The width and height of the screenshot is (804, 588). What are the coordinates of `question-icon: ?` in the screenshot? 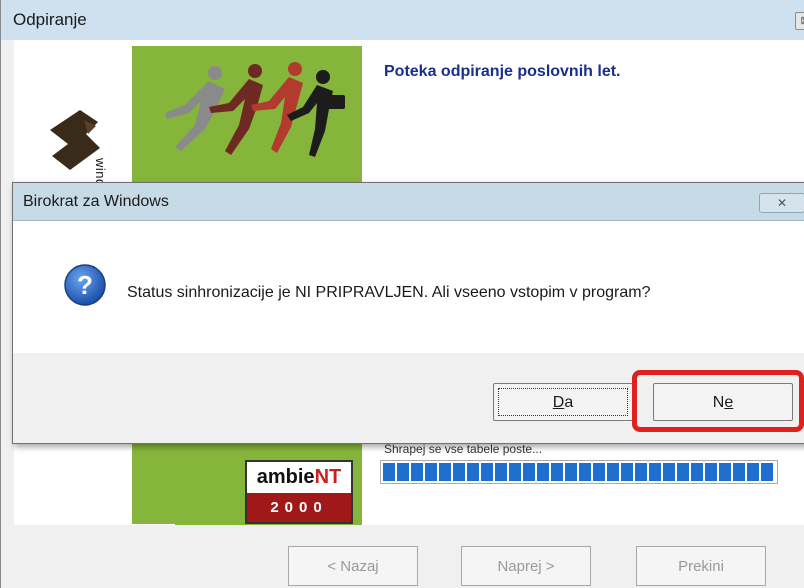 It's located at (85, 285).